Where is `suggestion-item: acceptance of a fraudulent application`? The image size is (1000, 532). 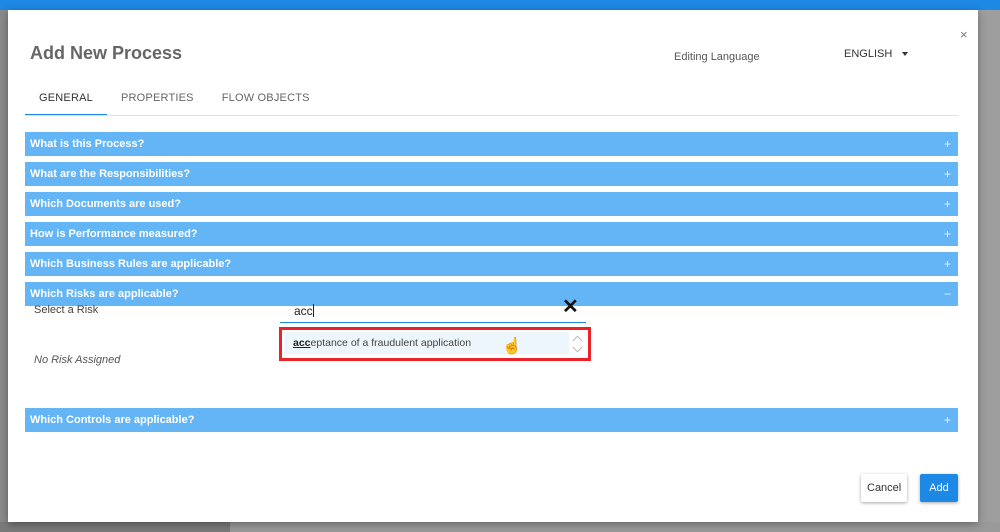
suggestion-item: acceptance of a fraudulent application is located at coordinates (426, 343).